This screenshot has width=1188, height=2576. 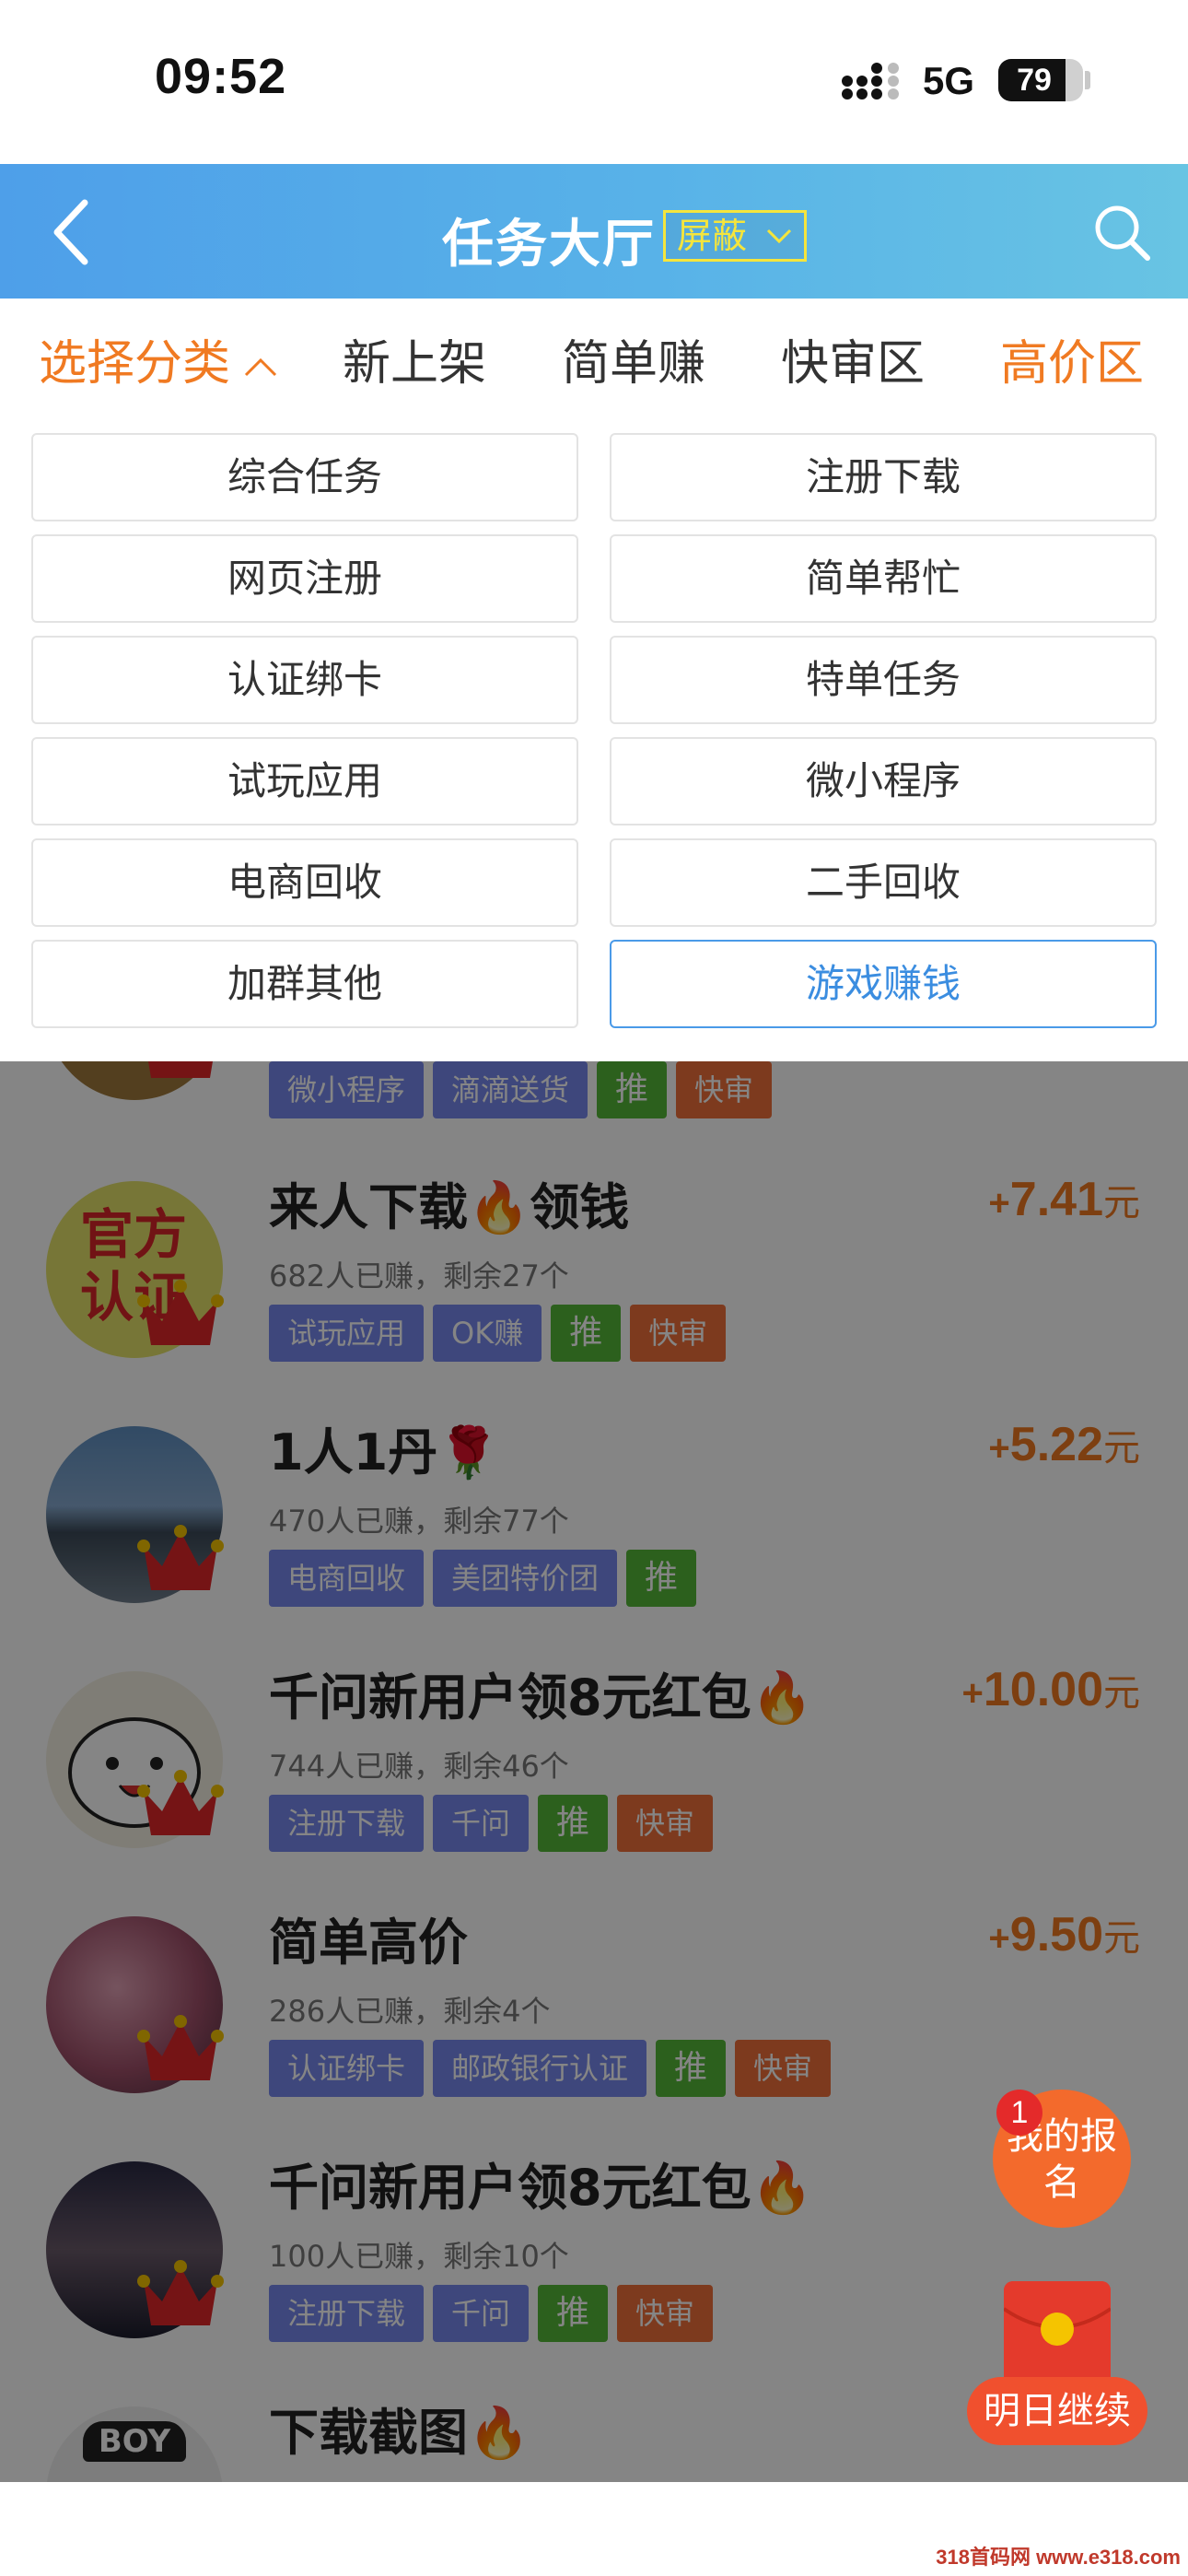 What do you see at coordinates (304, 680) in the screenshot?
I see `category-option: 认证绑卡` at bounding box center [304, 680].